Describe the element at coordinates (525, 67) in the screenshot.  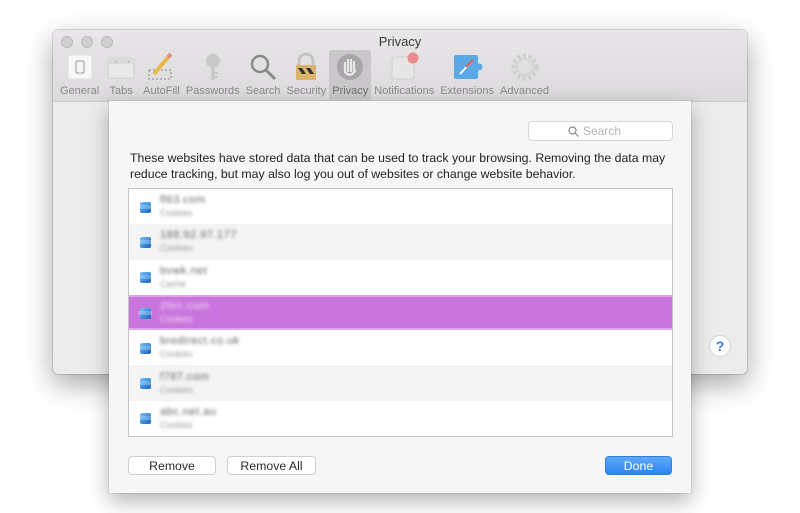
I see `gear-icon` at that location.